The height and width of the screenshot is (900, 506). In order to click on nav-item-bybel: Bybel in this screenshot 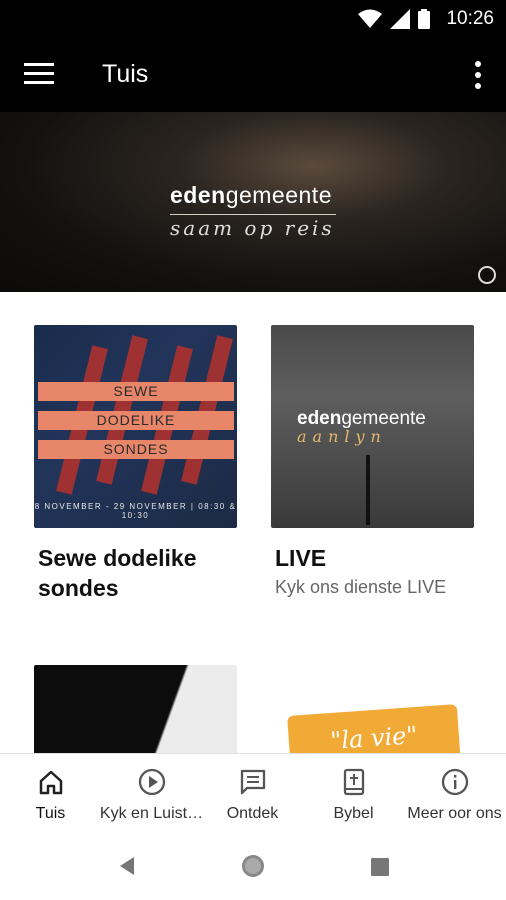, I will do `click(353, 792)`.